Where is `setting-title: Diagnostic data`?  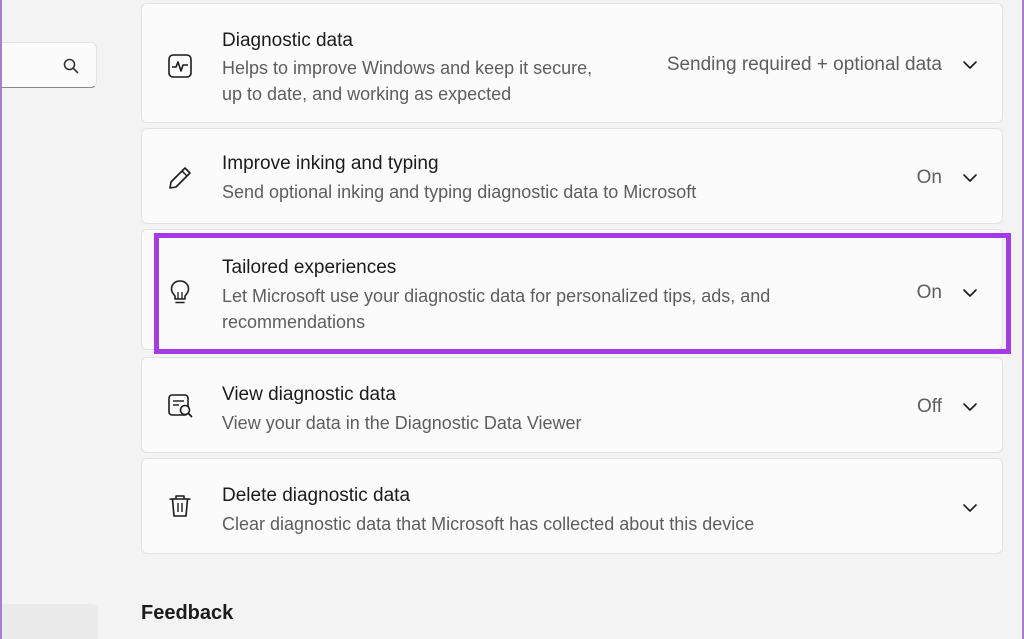 setting-title: Diagnostic data is located at coordinates (287, 40).